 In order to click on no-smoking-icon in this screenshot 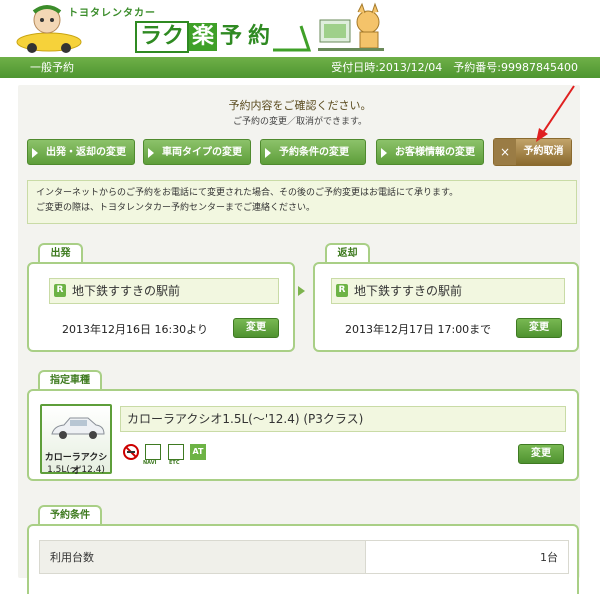, I will do `click(131, 452)`.